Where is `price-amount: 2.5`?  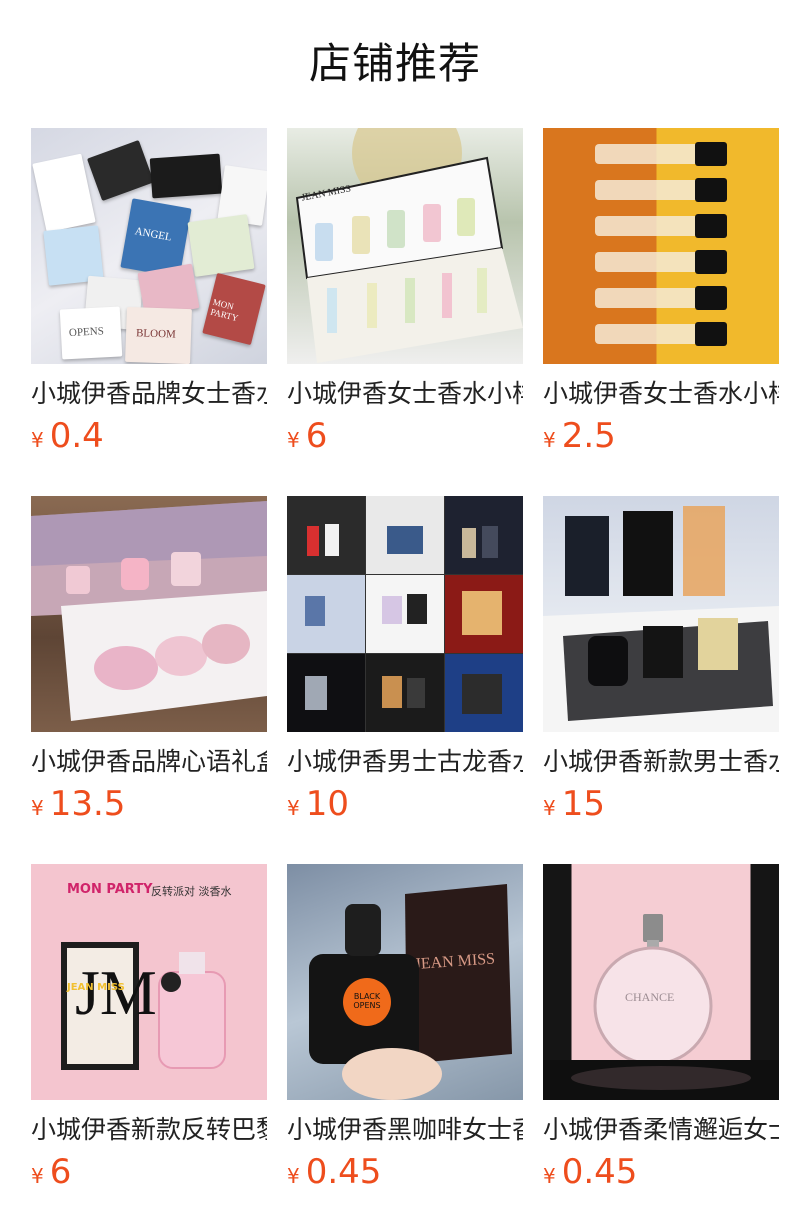
price-amount: 2.5 is located at coordinates (588, 436).